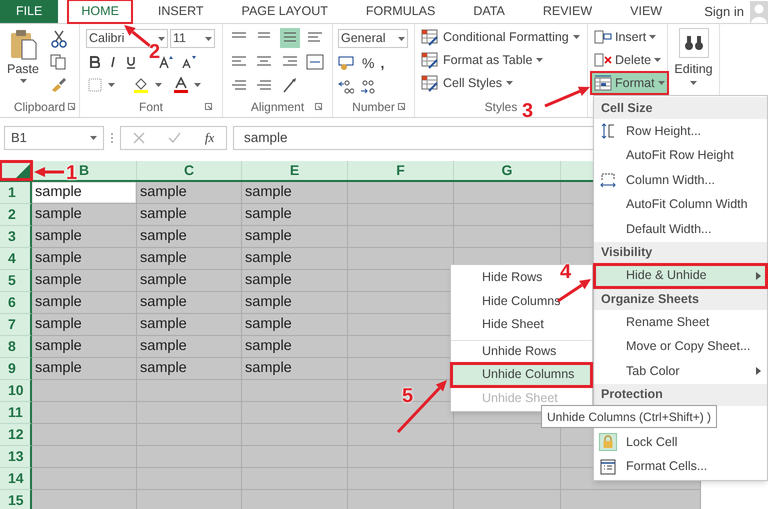  Describe the element at coordinates (192, 38) in the screenshot. I see `font-size-field: 11` at that location.